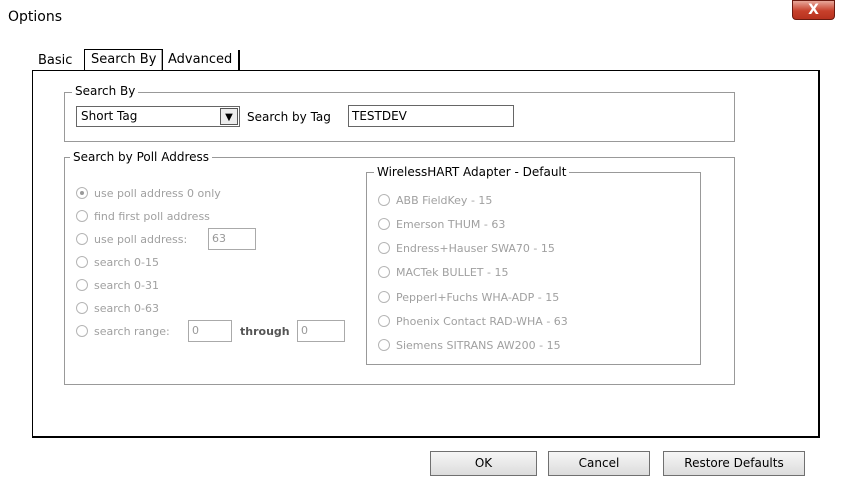 The image size is (844, 488). What do you see at coordinates (158, 116) in the screenshot?
I see `search-by-select: Short Tag` at bounding box center [158, 116].